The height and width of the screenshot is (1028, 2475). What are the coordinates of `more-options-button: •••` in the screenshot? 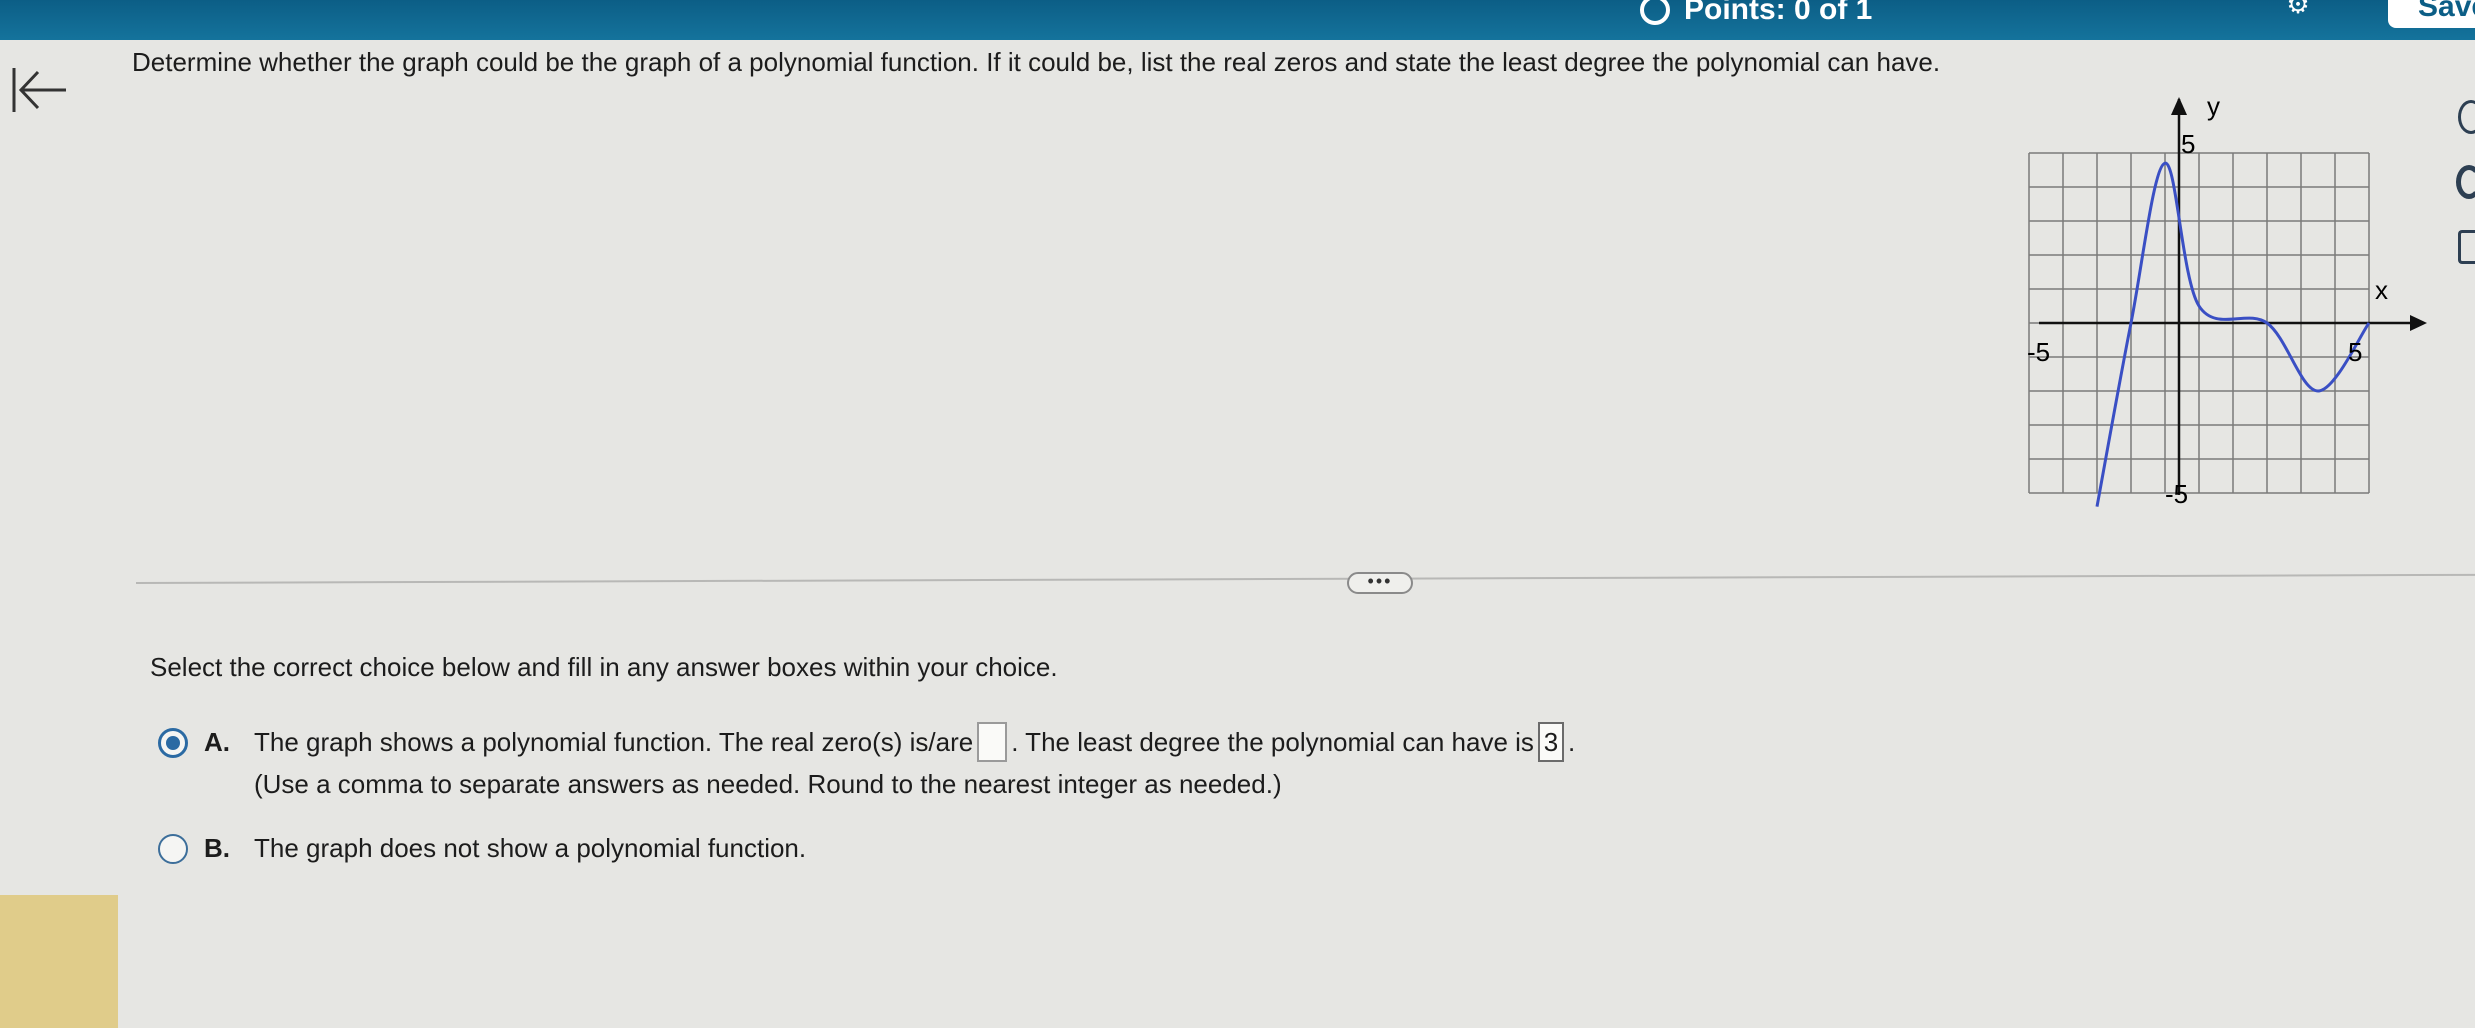 It's located at (1380, 583).